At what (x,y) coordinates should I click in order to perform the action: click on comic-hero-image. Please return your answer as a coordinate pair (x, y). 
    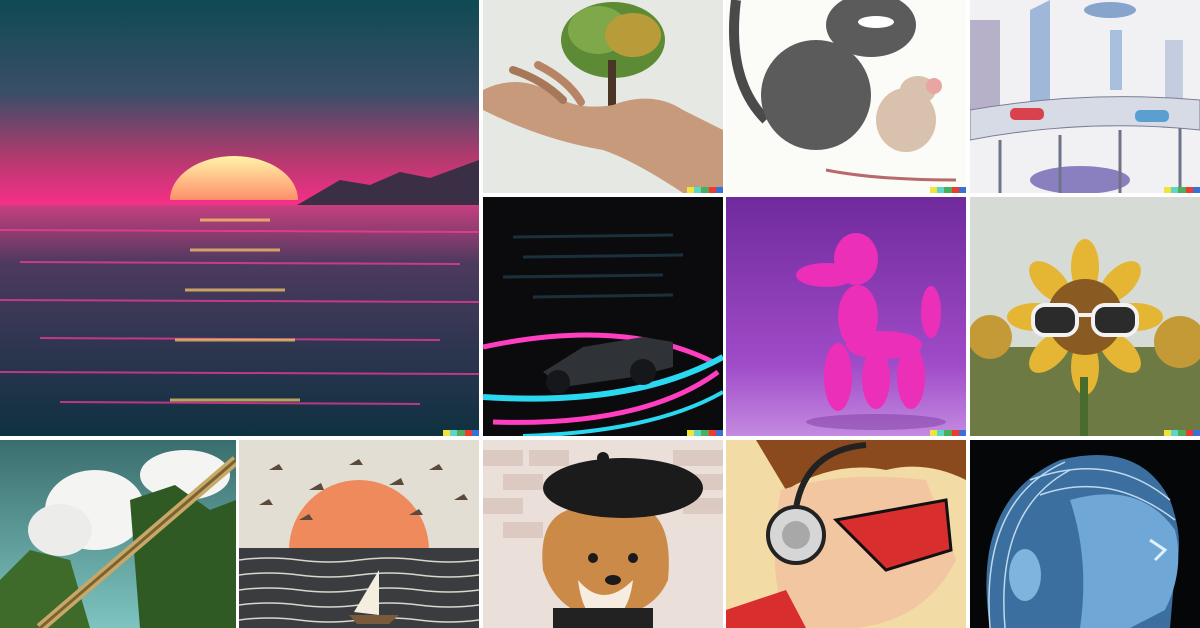
    Looking at the image, I should click on (846, 534).